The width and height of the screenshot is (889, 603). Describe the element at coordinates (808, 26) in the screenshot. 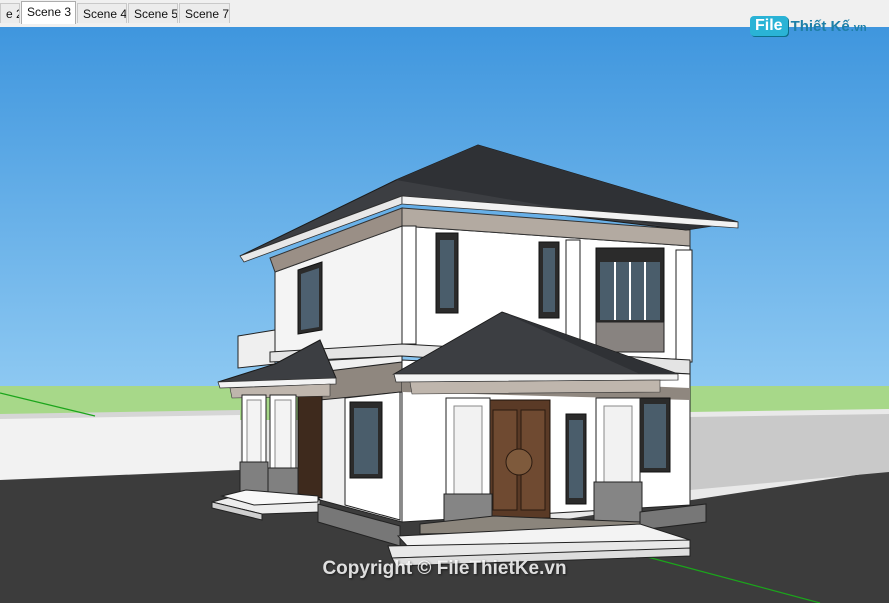

I see `filethietke-logo: File Thiết Kế .vn` at that location.